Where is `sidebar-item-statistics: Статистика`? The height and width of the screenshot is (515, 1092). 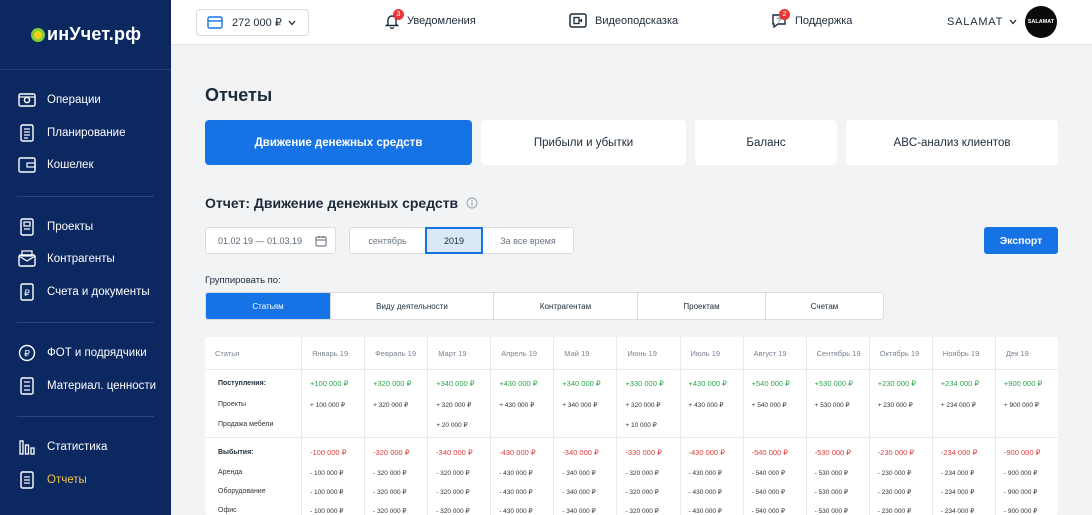 sidebar-item-statistics: Статистика is located at coordinates (85, 447).